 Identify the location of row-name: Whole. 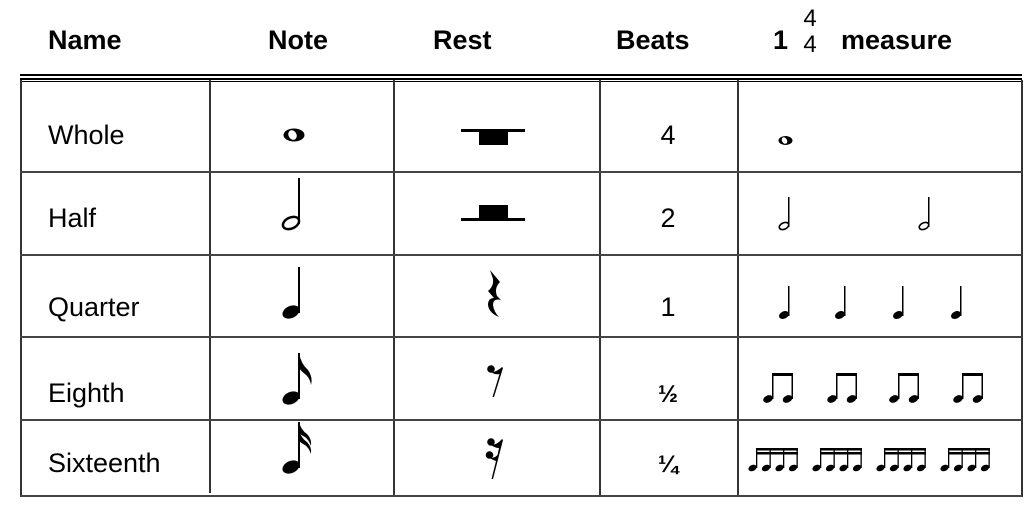
(86, 135).